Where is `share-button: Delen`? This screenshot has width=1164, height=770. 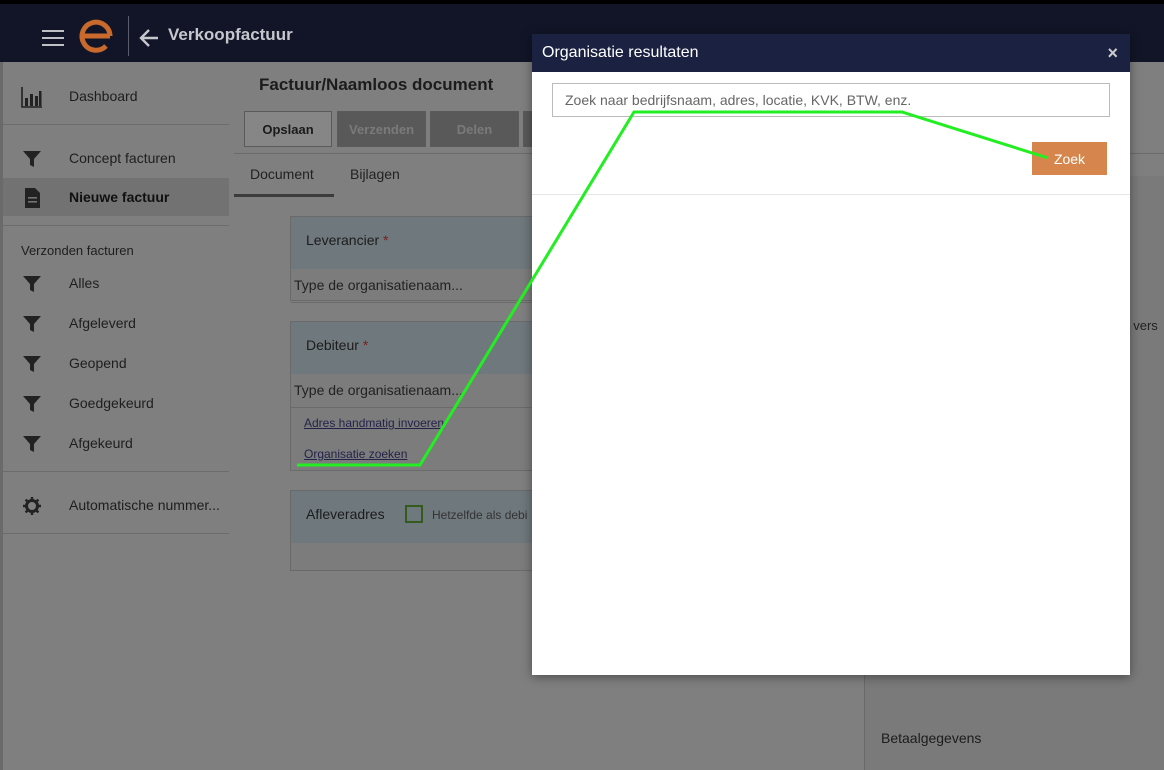
share-button: Delen is located at coordinates (474, 129).